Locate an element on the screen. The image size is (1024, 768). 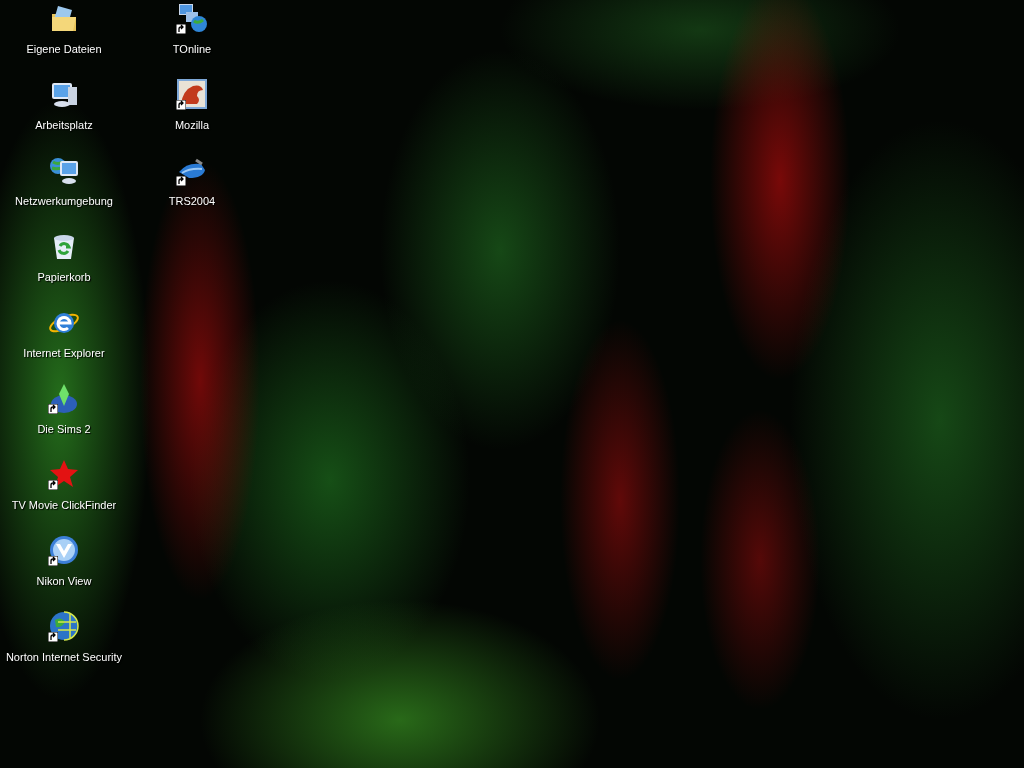
icon-label: Papierkorb is located at coordinates (64, 277).